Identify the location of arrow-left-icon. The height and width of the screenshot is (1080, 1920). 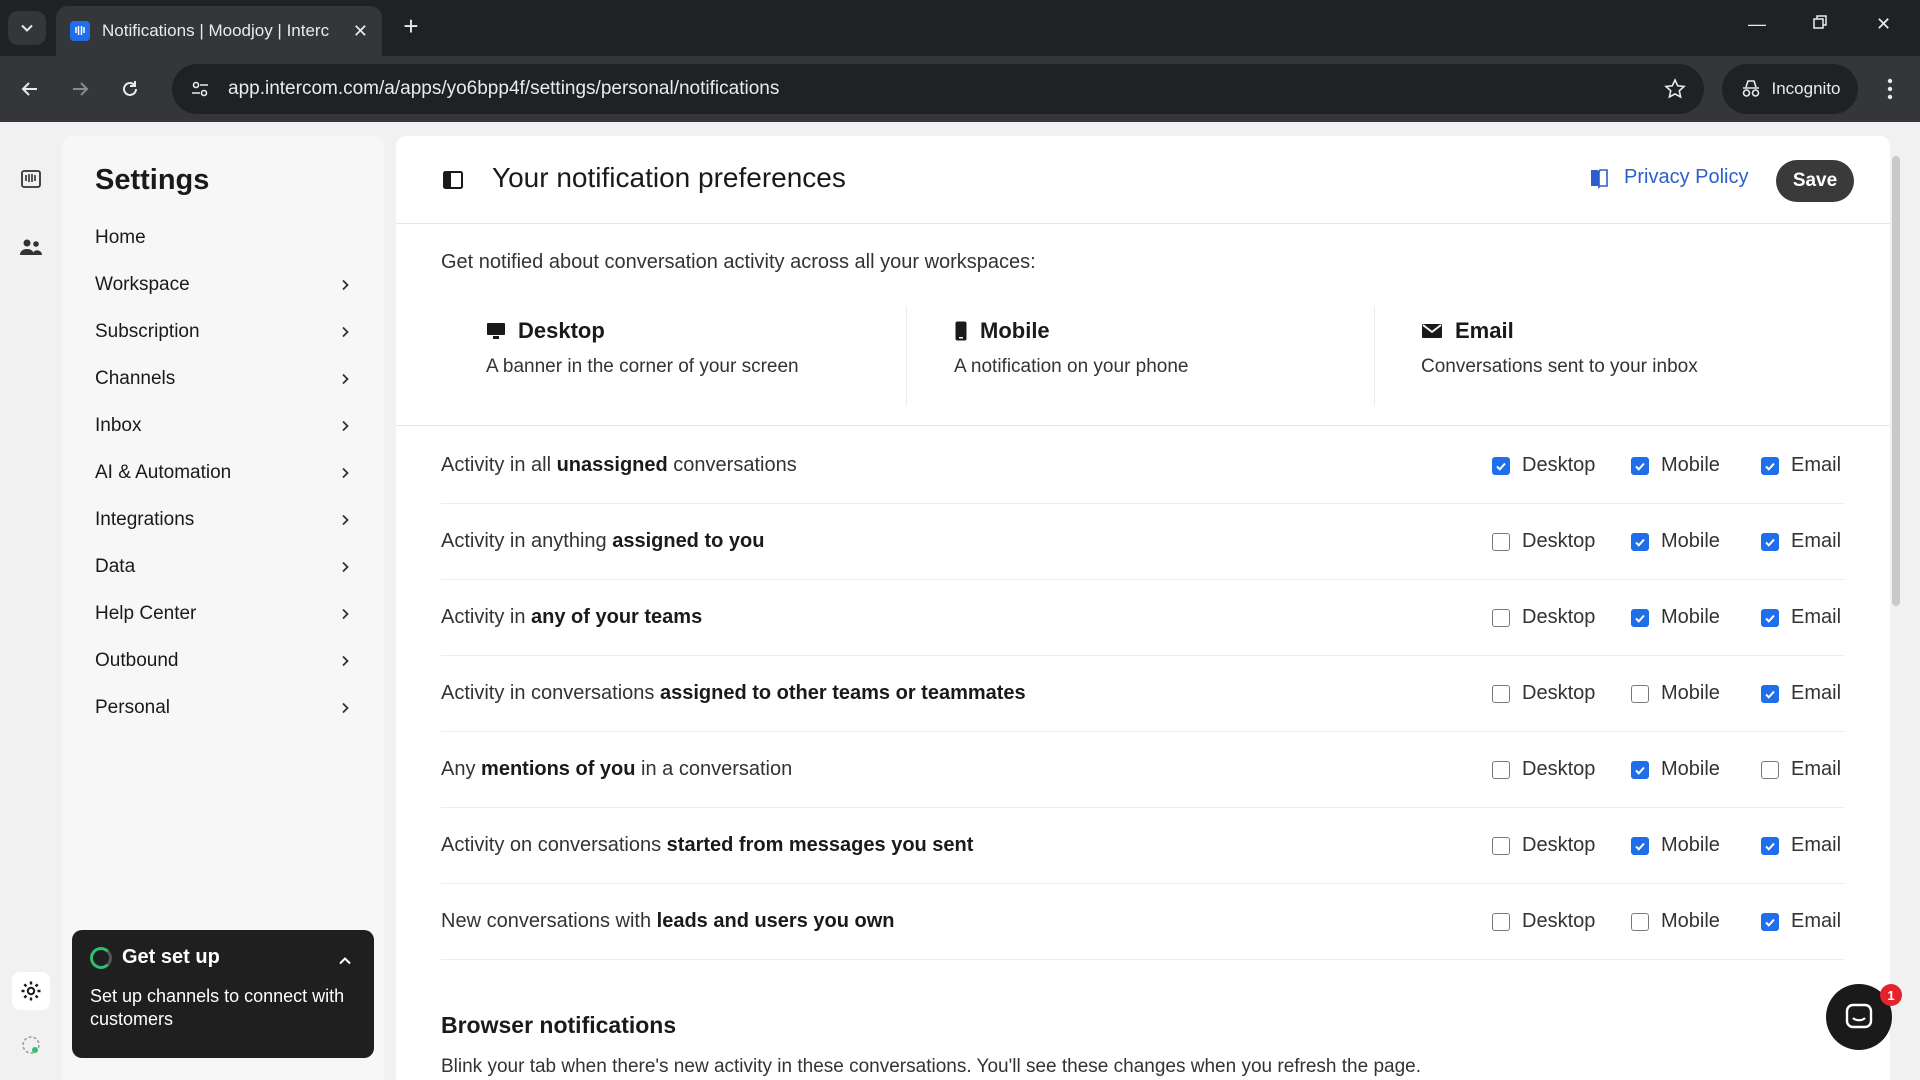
(29, 89).